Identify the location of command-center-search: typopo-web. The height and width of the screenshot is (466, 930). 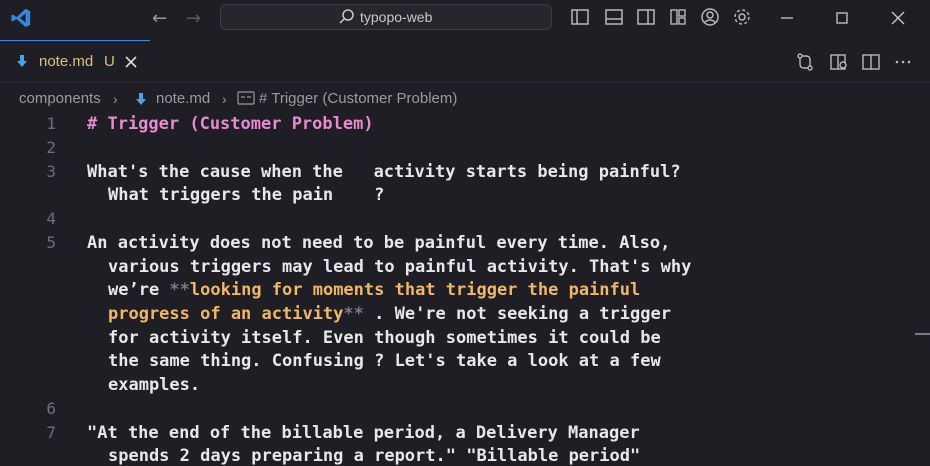
(386, 17).